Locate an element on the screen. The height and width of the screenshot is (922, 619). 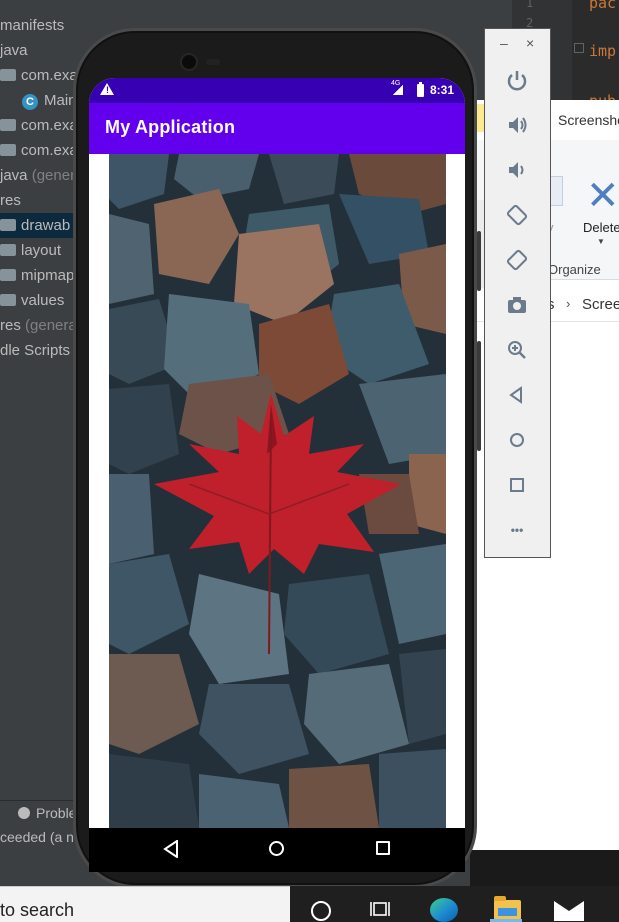
tree-item-java: java is located at coordinates (14, 50).